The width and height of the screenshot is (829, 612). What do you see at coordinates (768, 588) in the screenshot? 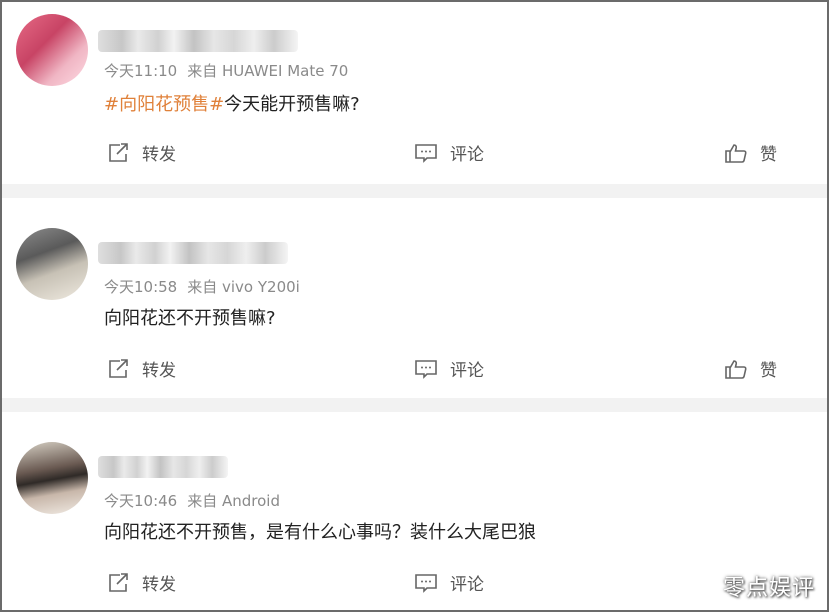
I see `watermark: 零点娱评` at bounding box center [768, 588].